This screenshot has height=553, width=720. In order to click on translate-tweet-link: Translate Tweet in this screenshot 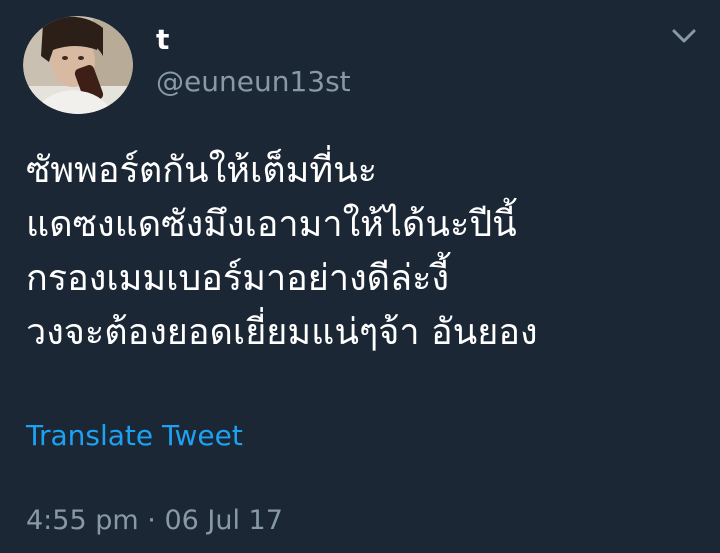, I will do `click(134, 436)`.